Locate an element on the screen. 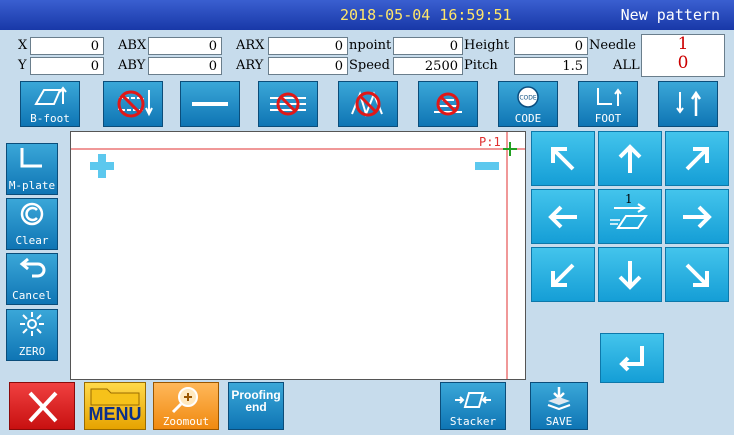 This screenshot has width=734, height=435. clear-label: Clear is located at coordinates (32, 240).